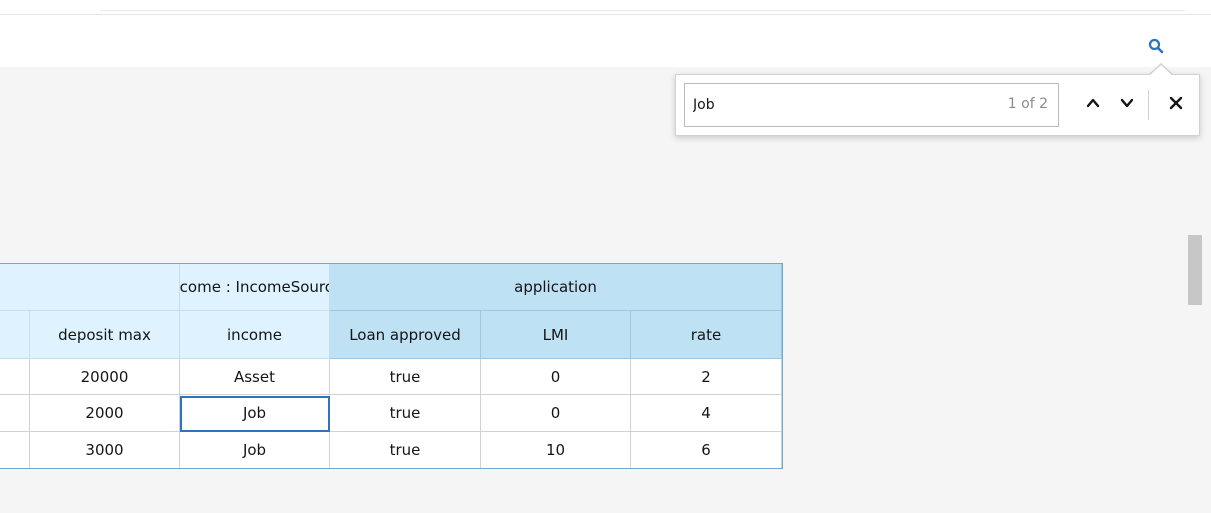  I want to click on previous-match-button, so click(1093, 103).